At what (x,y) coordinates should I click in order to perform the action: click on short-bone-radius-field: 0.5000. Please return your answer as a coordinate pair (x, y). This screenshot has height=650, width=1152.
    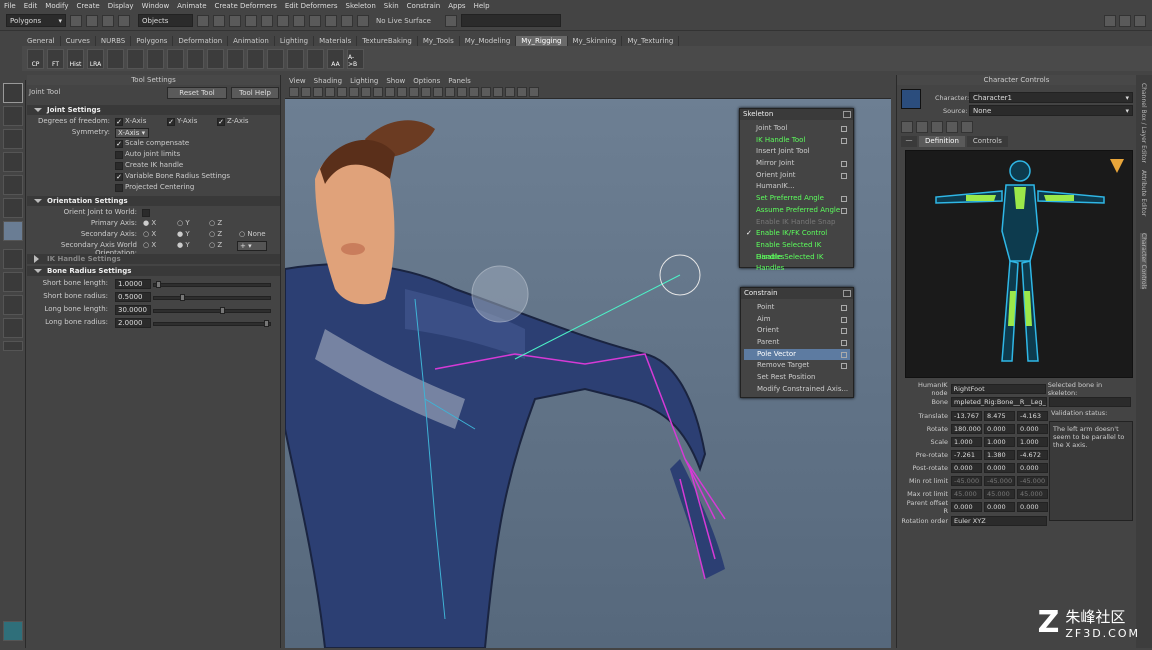
    Looking at the image, I should click on (133, 297).